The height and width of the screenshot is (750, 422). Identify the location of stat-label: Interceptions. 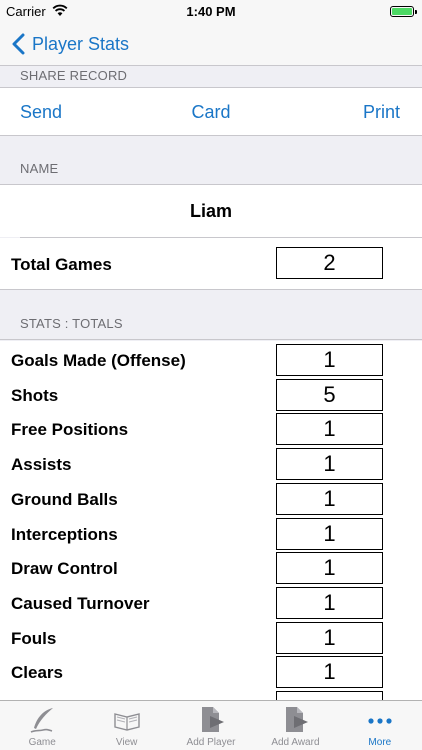
(64, 534).